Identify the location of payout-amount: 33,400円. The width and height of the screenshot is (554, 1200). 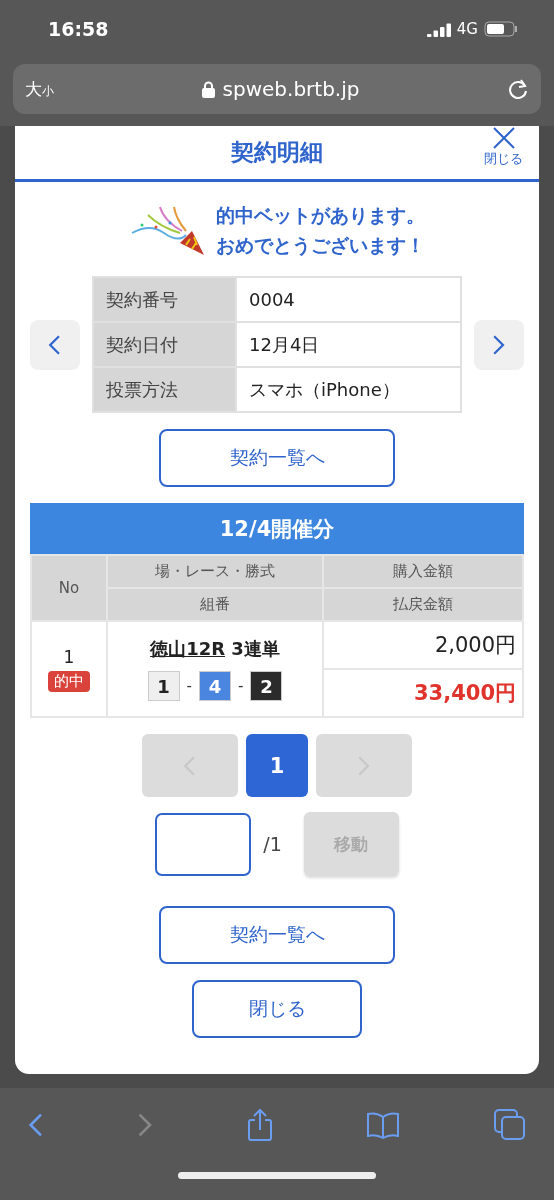
(423, 693).